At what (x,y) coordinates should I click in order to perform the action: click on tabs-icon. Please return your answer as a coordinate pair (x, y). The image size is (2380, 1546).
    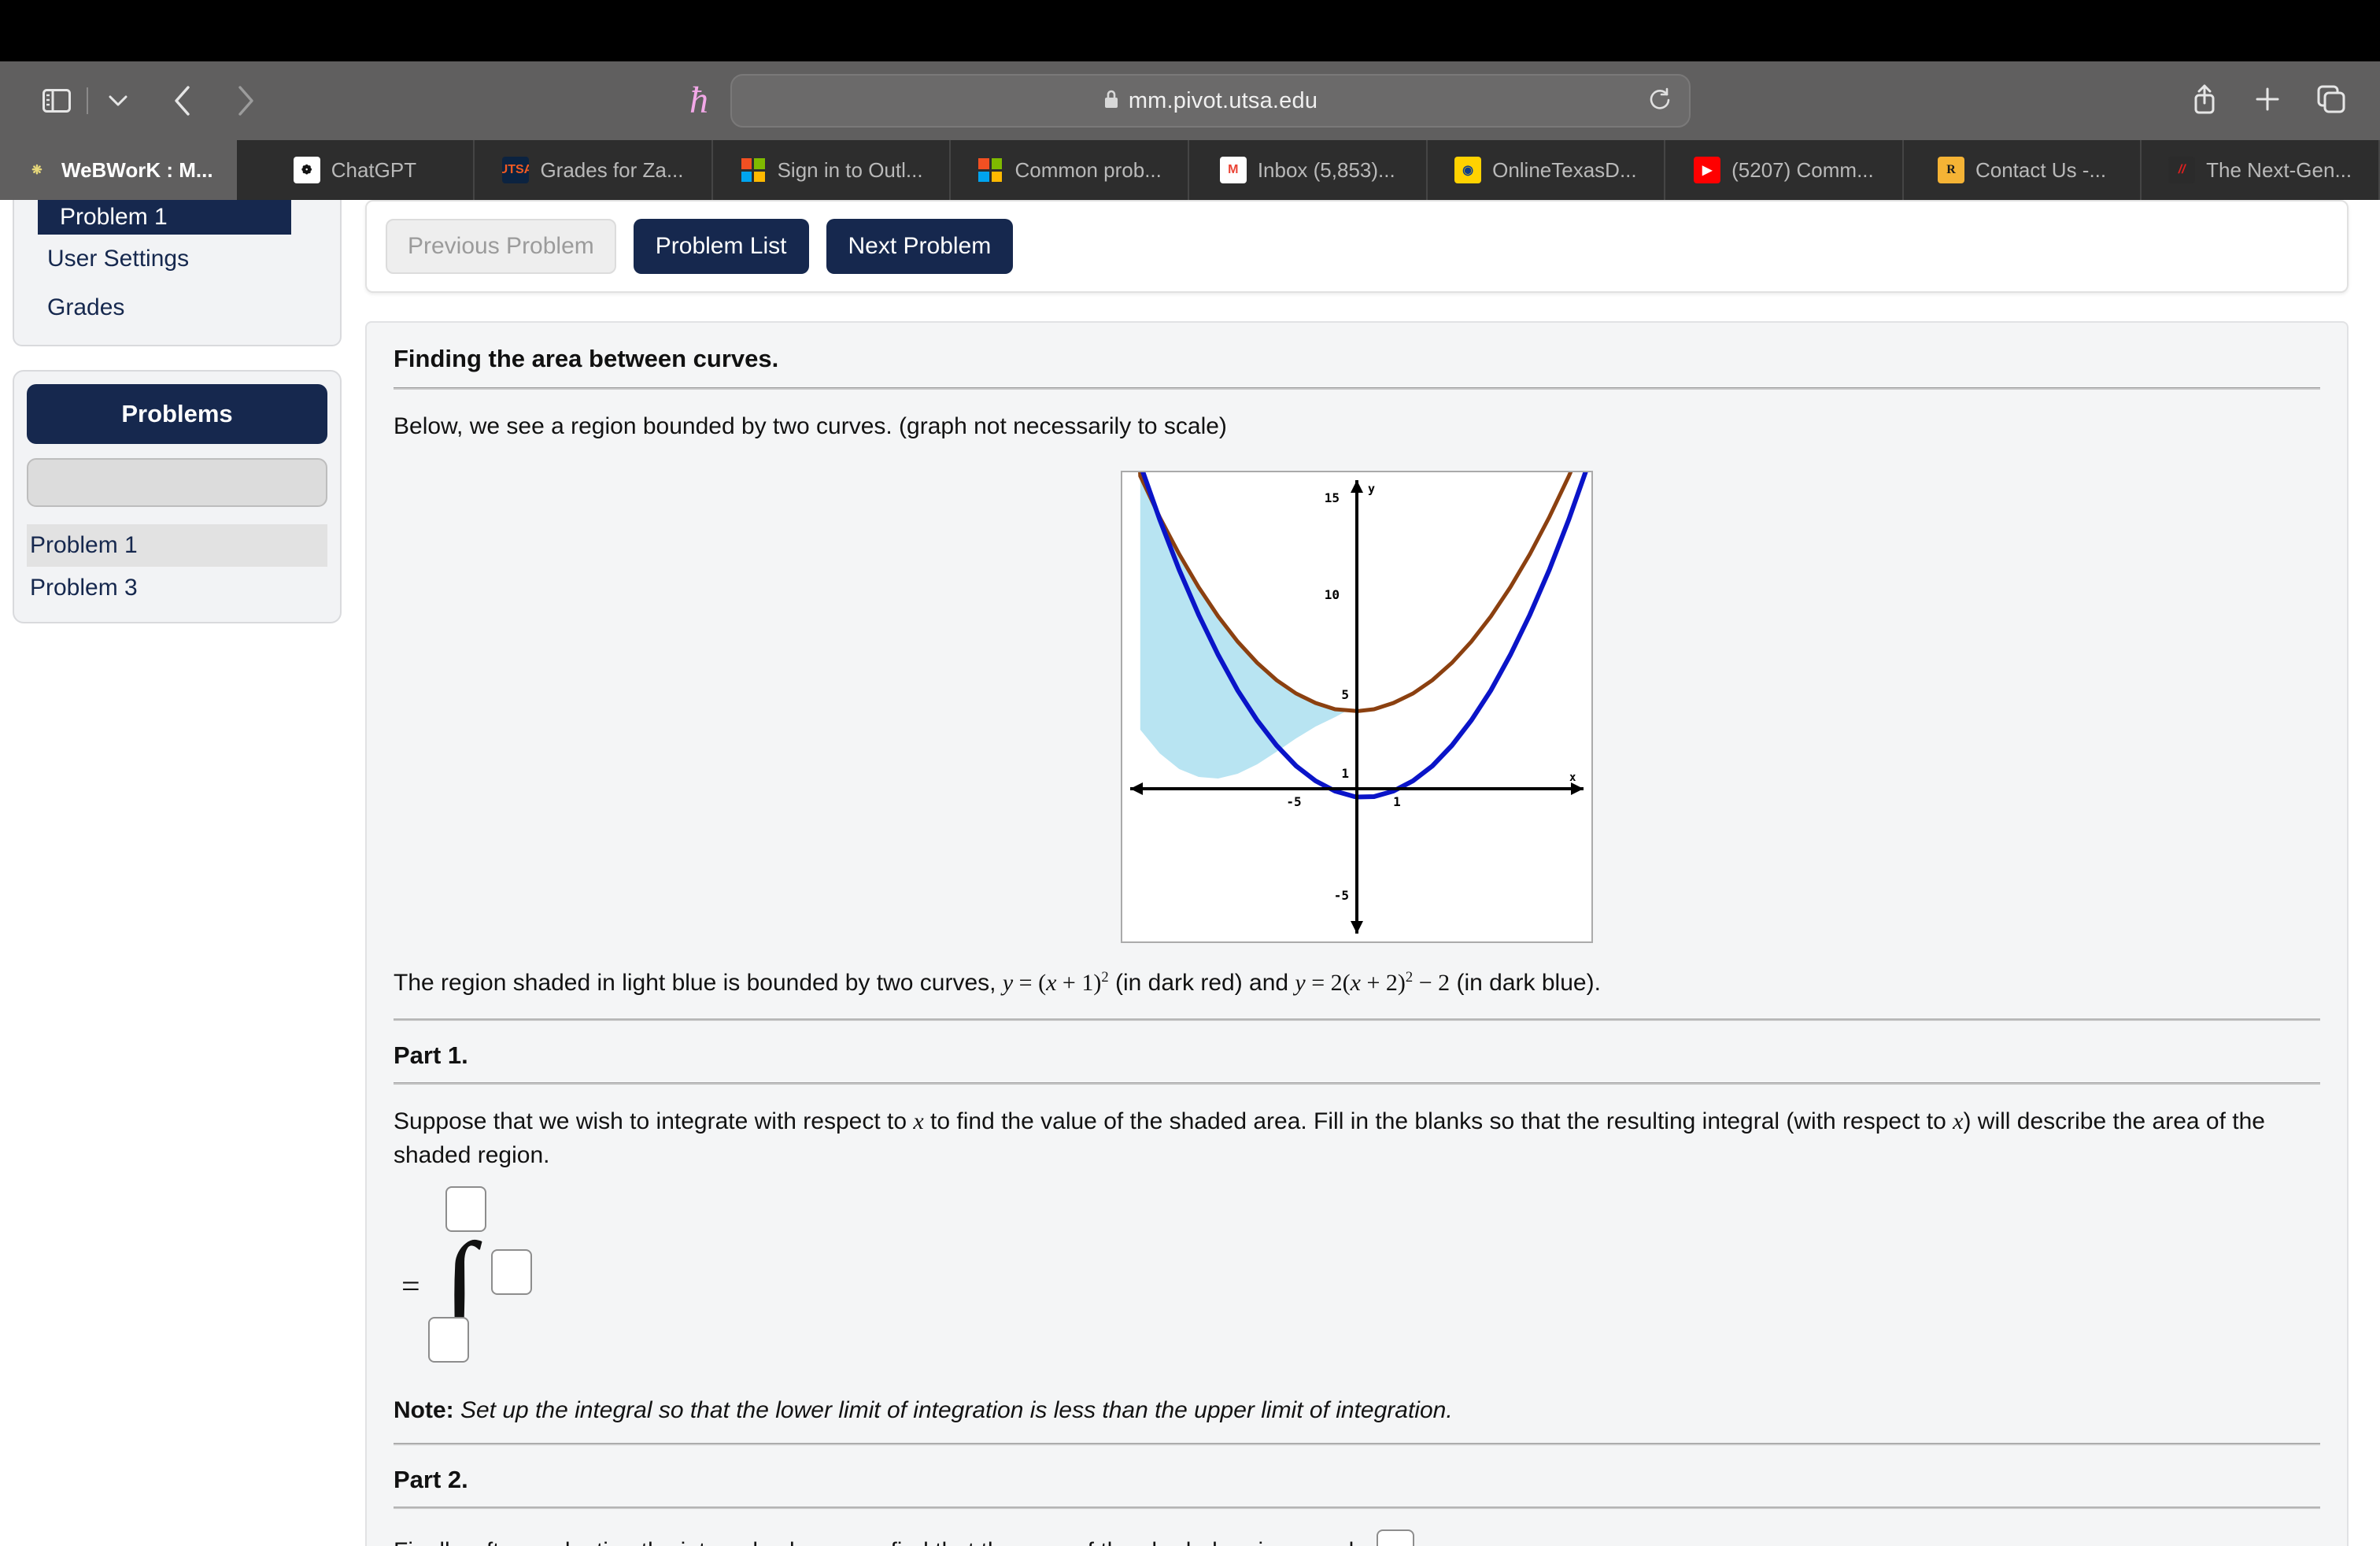
    Looking at the image, I should click on (2331, 101).